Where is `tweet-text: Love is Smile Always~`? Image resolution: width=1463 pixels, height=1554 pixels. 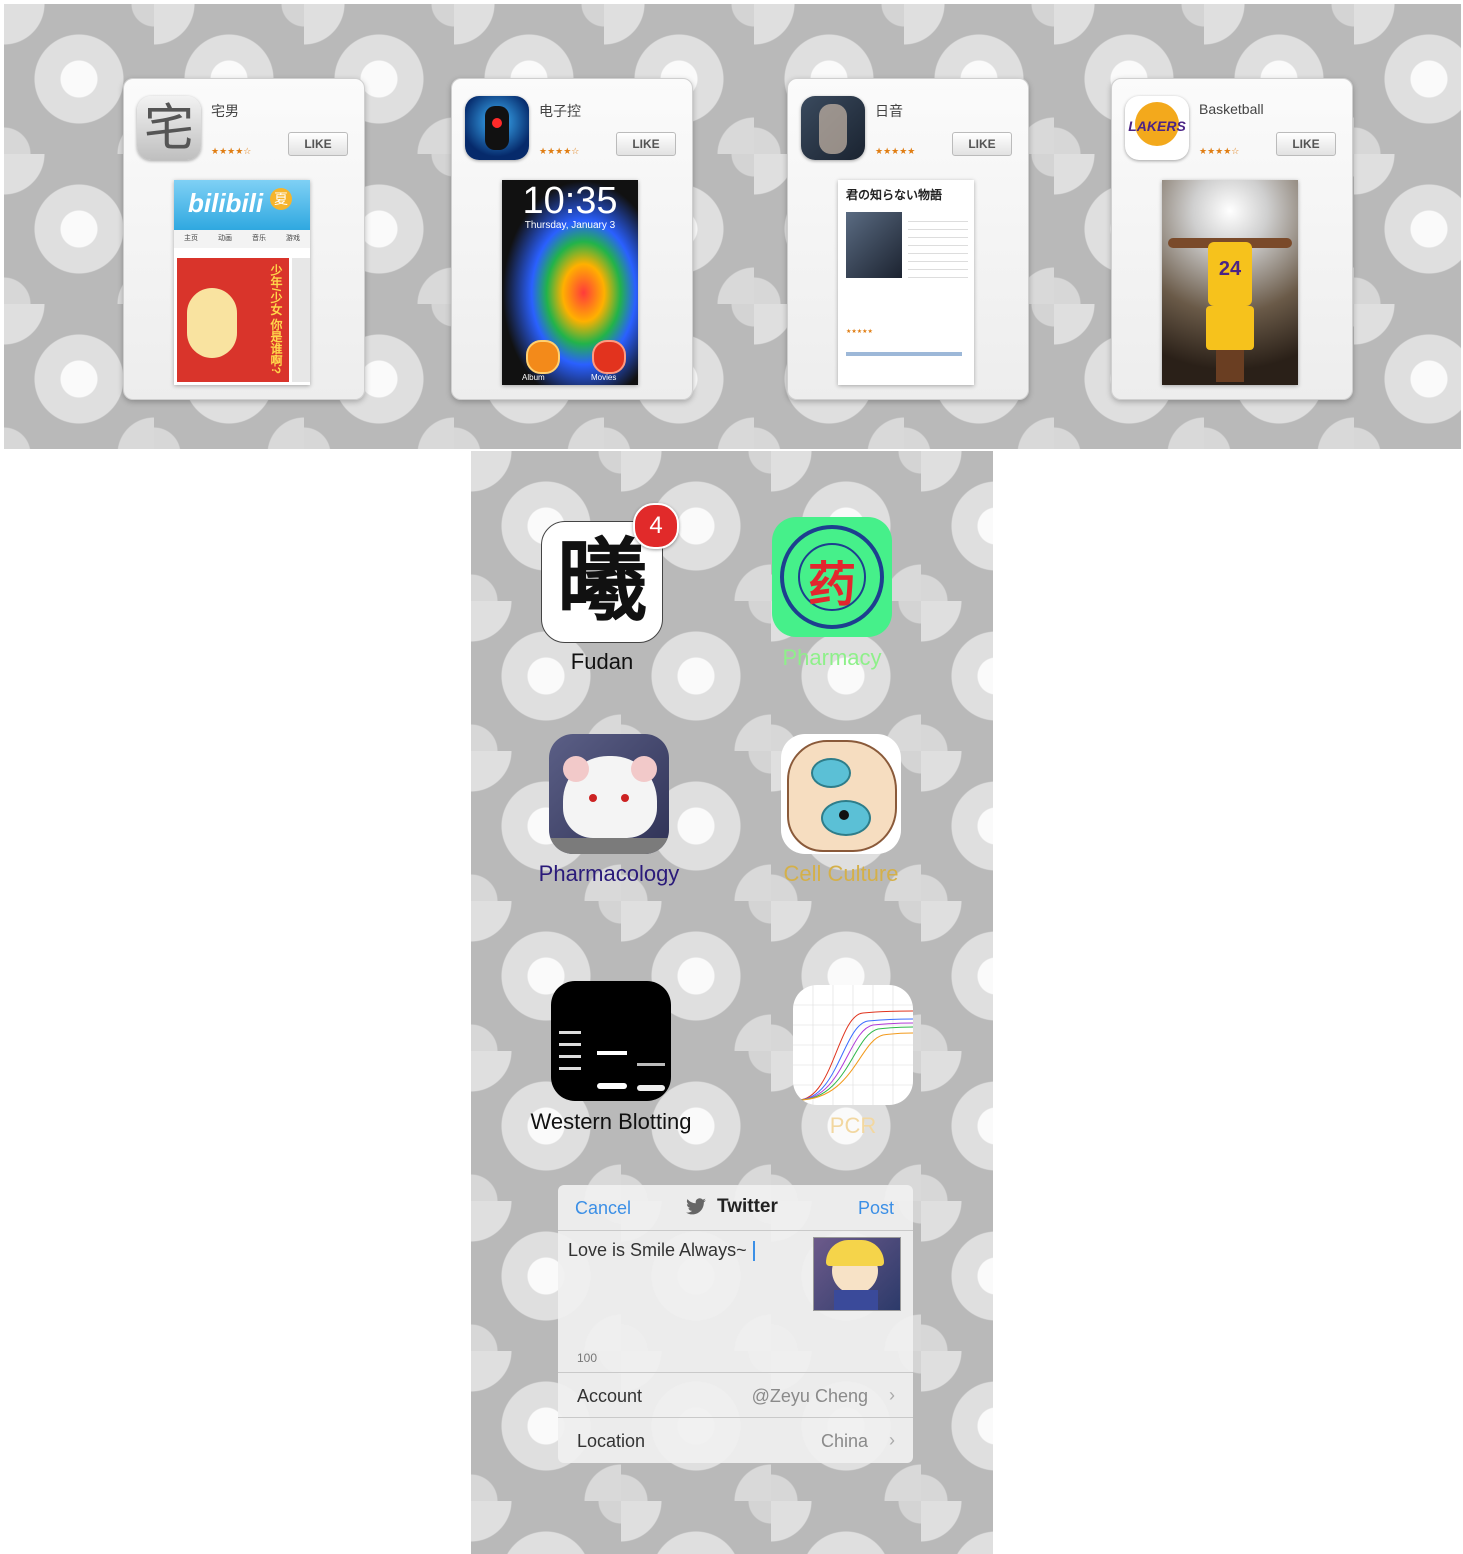
tweet-text: Love is Smile Always~ is located at coordinates (657, 1250).